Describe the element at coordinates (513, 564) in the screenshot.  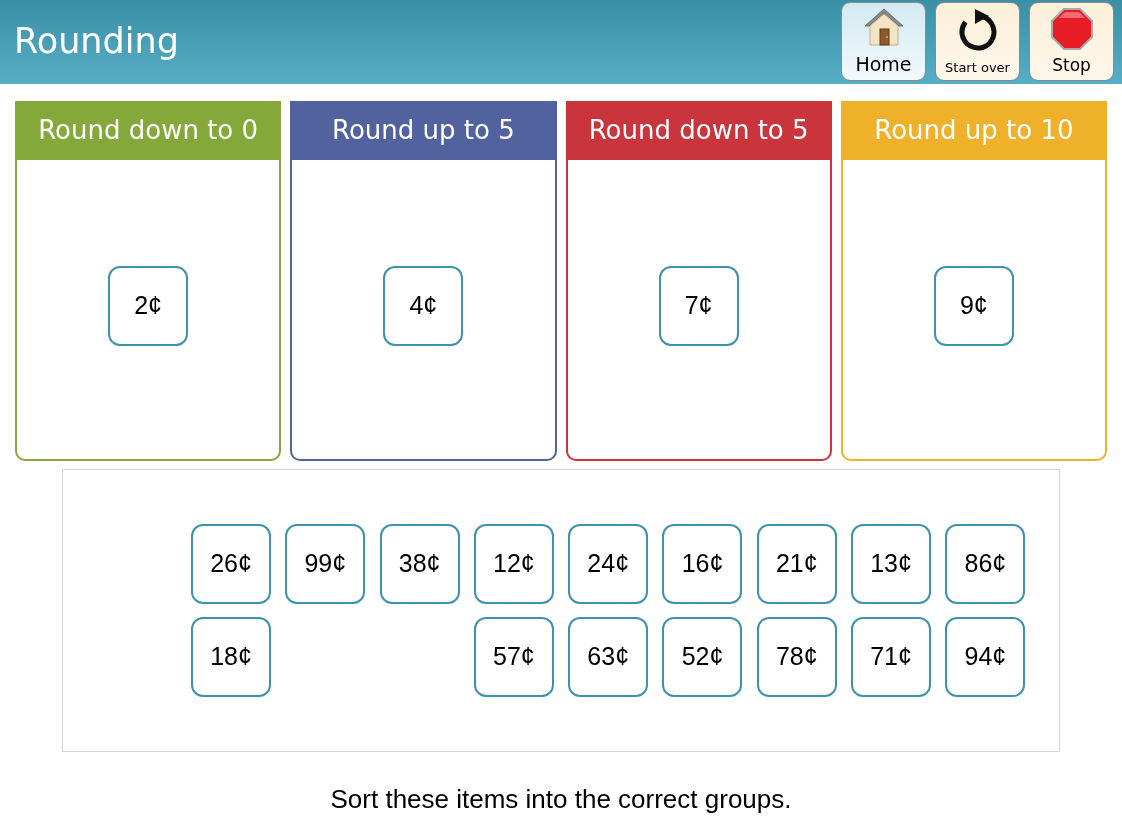
I see `price-card: 12¢` at that location.